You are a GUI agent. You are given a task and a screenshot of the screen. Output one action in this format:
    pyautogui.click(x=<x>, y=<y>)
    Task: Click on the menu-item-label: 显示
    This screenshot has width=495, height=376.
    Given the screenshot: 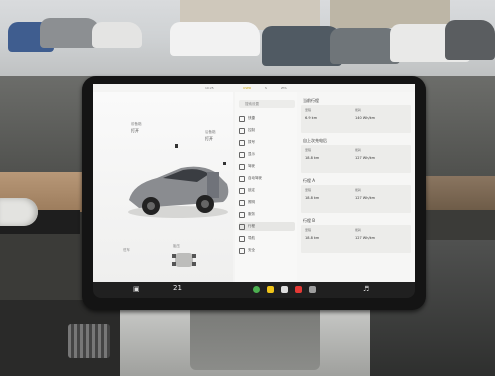 What is the action you would take?
    pyautogui.click(x=251, y=154)
    